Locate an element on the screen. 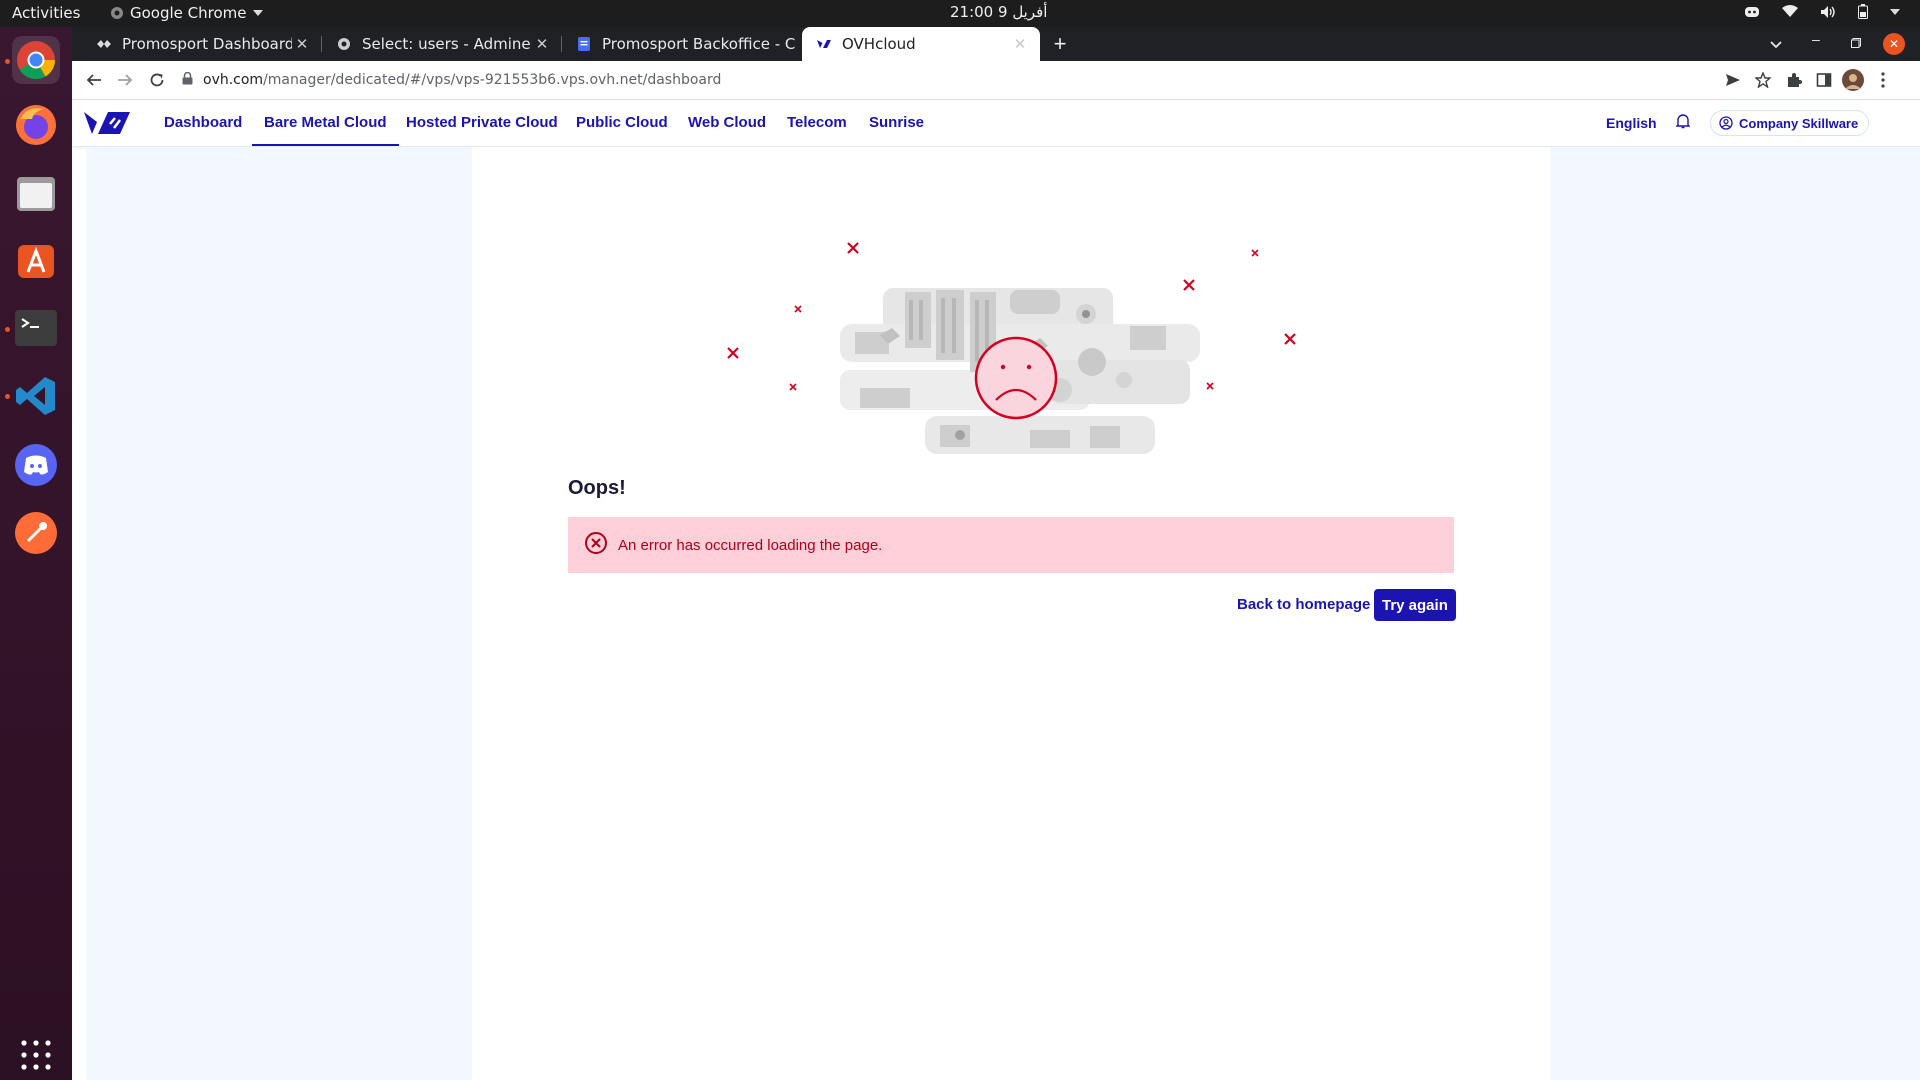  files-icon is located at coordinates (36, 194).